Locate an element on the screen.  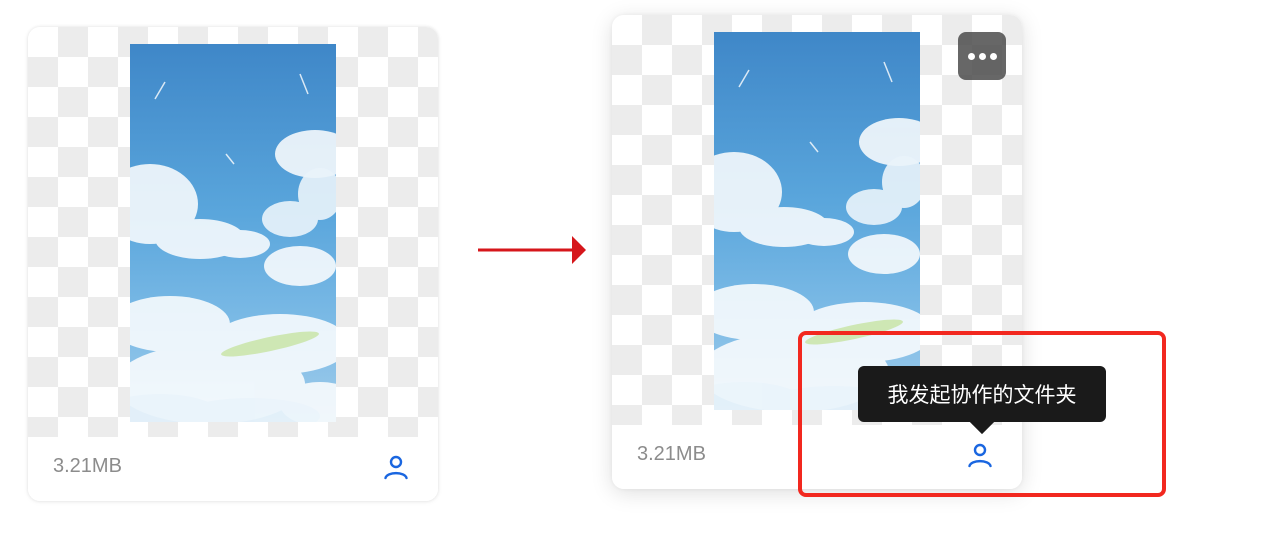
arrow-right-icon is located at coordinates (532, 250).